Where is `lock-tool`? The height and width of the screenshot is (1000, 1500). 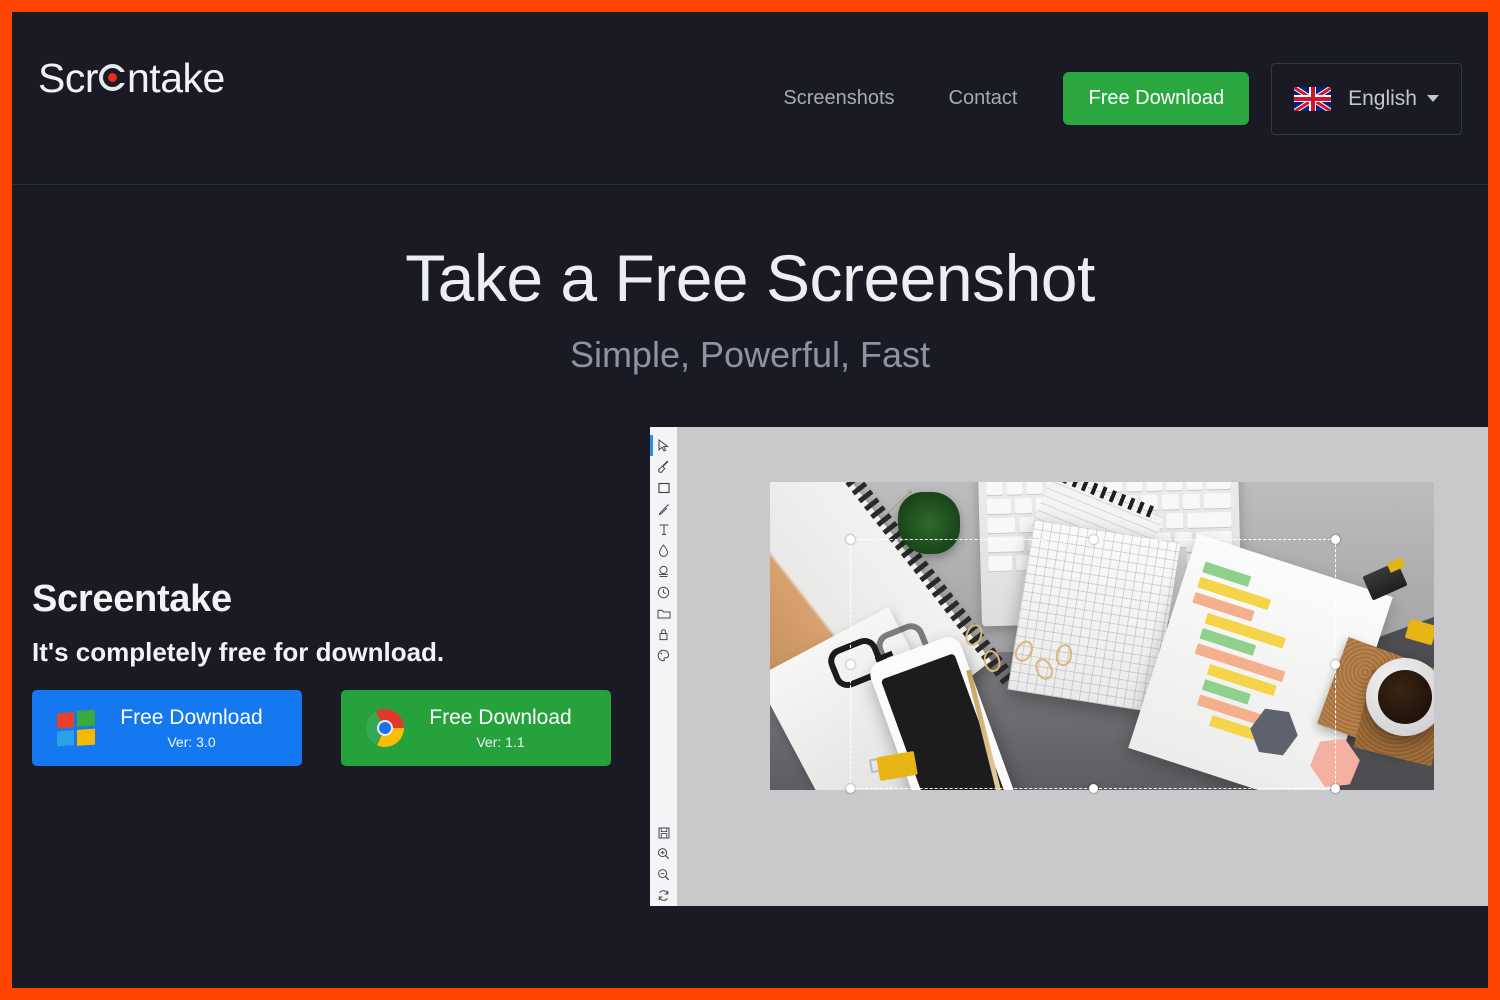 lock-tool is located at coordinates (663, 634).